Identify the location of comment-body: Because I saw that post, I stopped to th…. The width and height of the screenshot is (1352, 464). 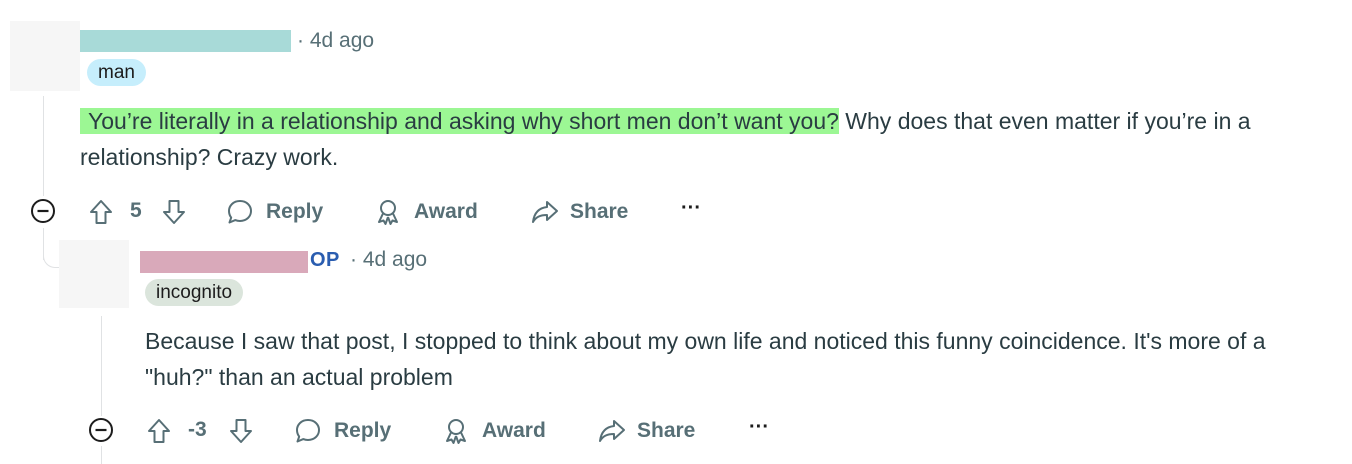
(705, 359).